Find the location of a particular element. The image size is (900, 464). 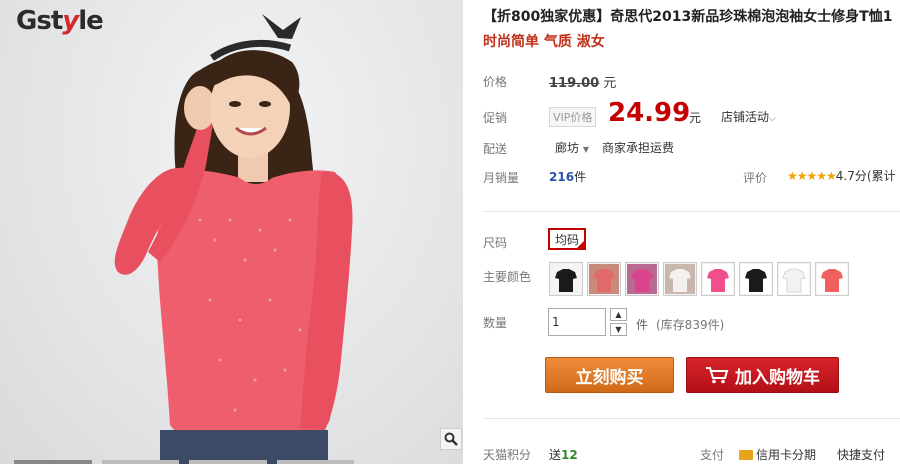

brand-logo: Gstyle is located at coordinates (60, 21).